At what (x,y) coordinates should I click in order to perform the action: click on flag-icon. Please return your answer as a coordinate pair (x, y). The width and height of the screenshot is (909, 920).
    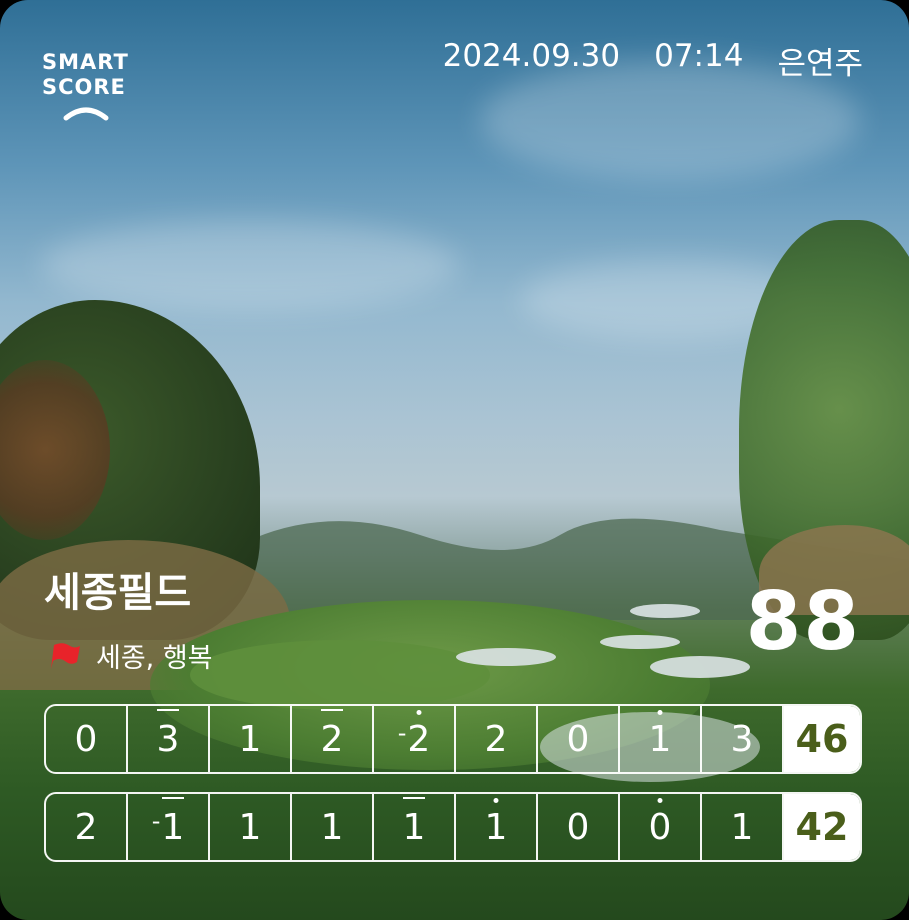
    Looking at the image, I should click on (65, 655).